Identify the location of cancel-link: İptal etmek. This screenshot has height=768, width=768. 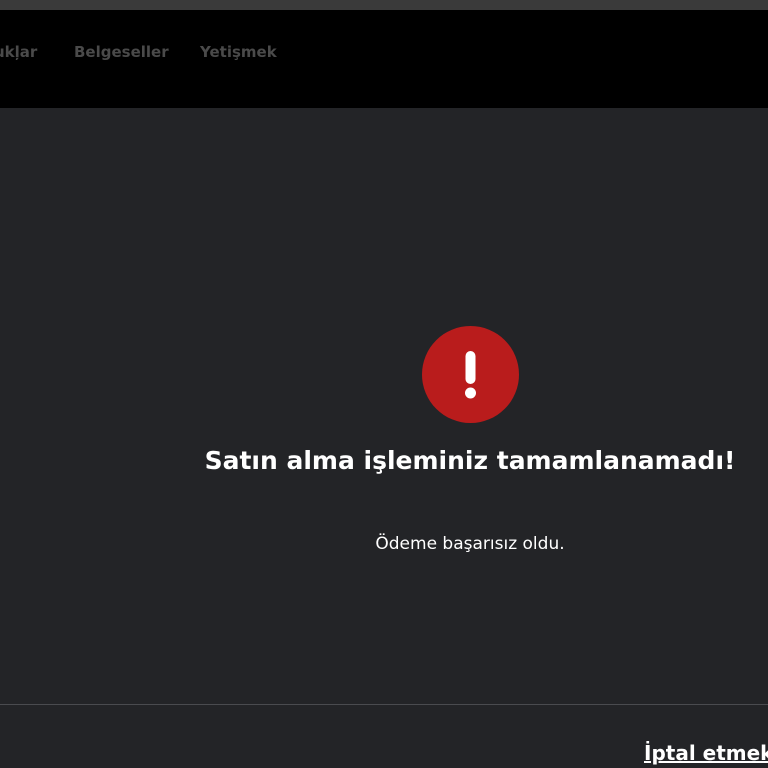
(706, 753).